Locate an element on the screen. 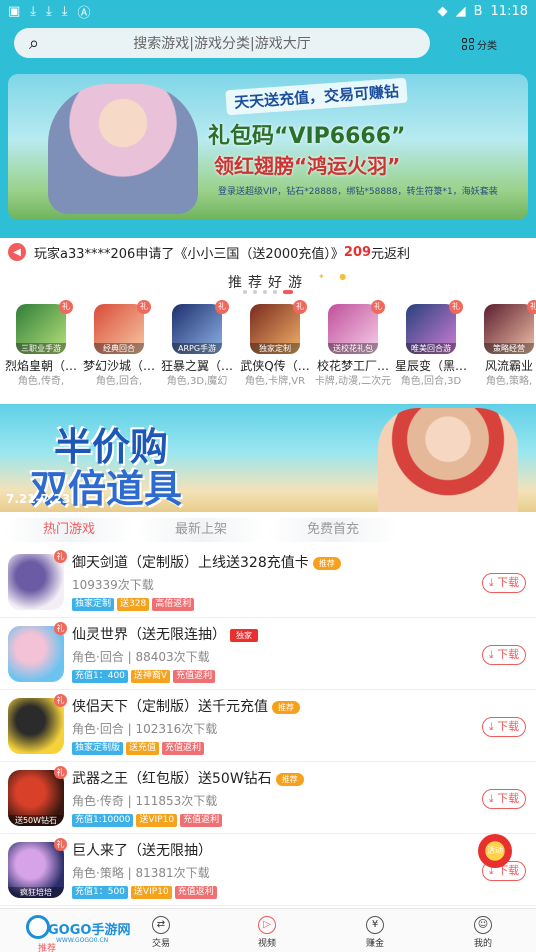 Image resolution: width=536 pixels, height=952 pixels. promo-banner: 半价购 双倍道具 7.21-7.23 is located at coordinates (268, 458).